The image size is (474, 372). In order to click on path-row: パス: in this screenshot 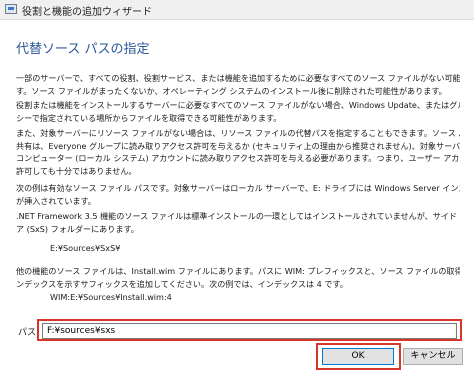, I will do `click(237, 332)`.